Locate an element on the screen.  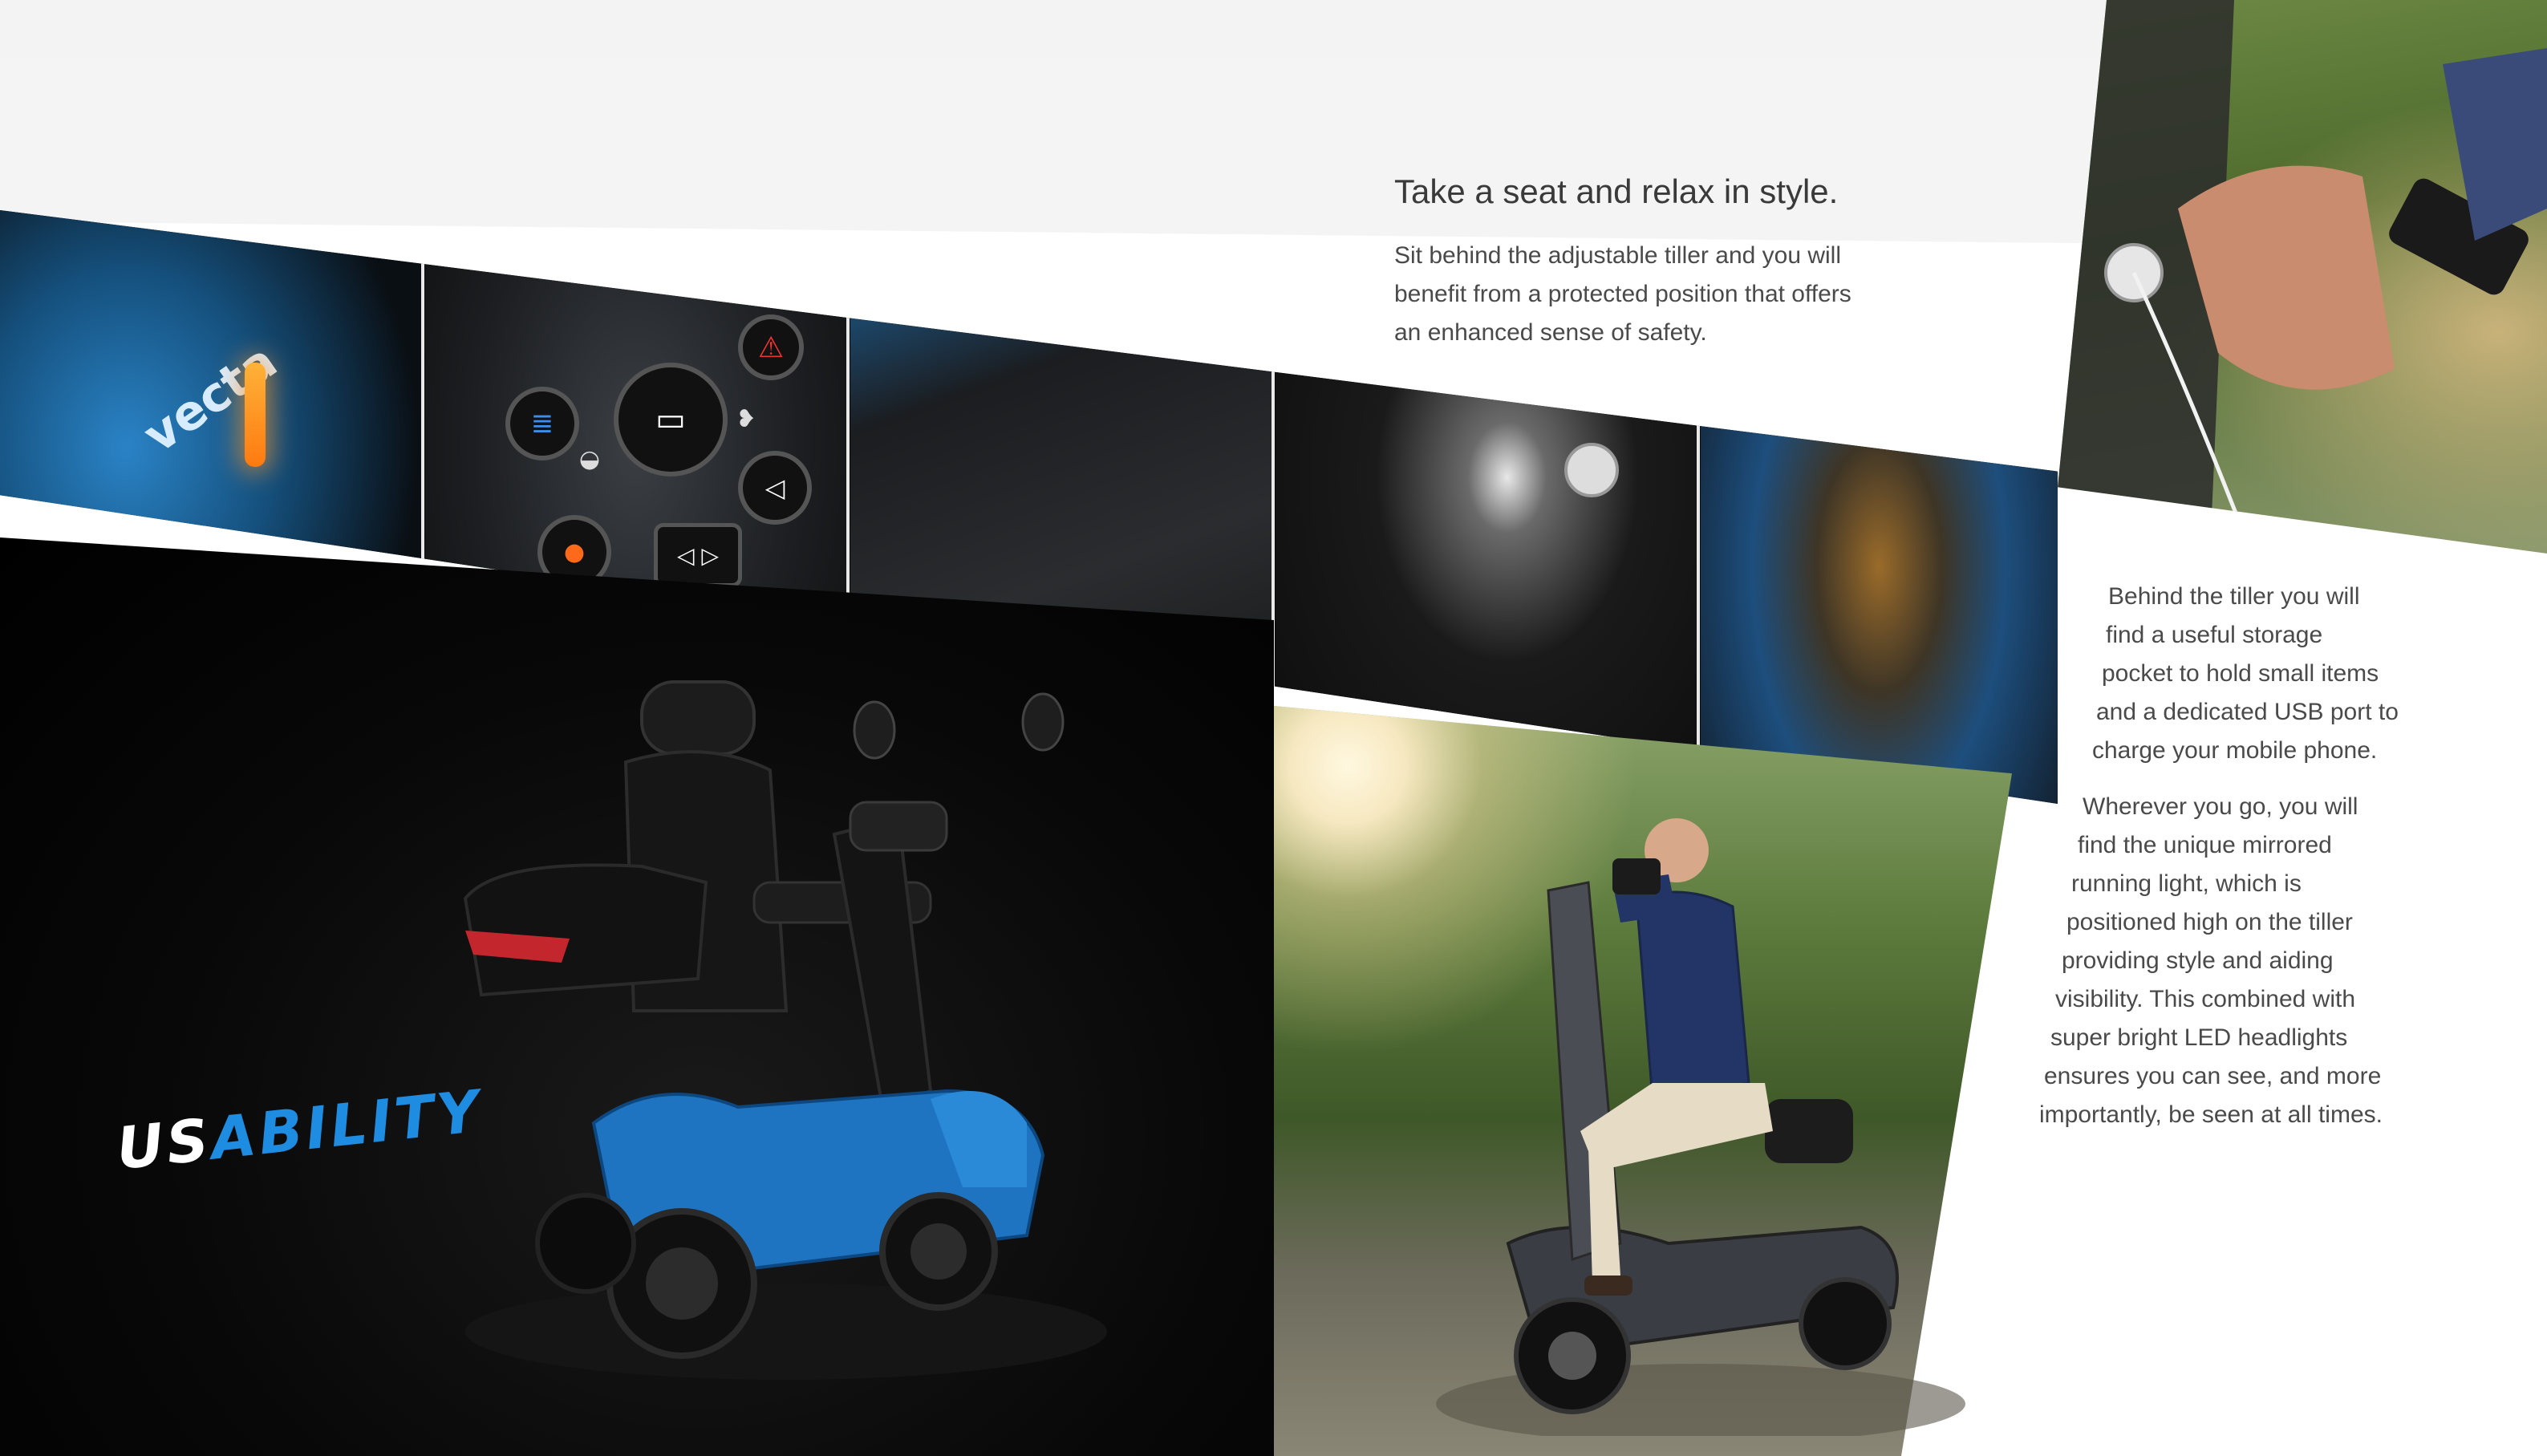
storage-line: charge your mobile phone. is located at coordinates (2235, 750).